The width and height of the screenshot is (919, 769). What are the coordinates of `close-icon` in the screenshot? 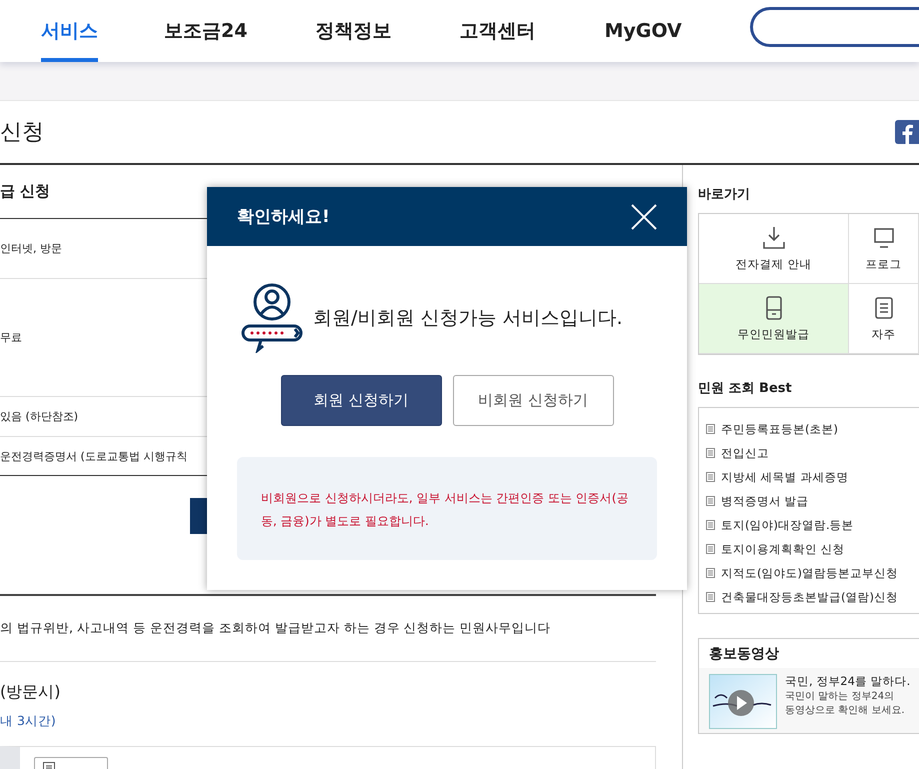 It's located at (644, 217).